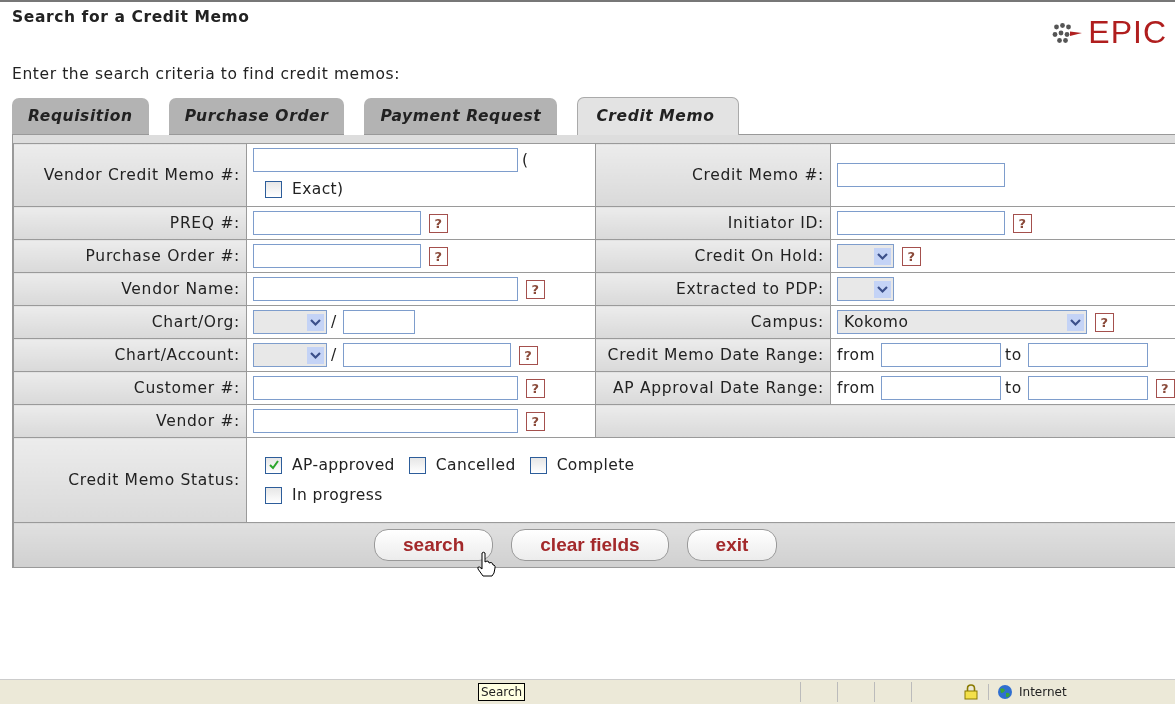 The height and width of the screenshot is (704, 1175). Describe the element at coordinates (749, 288) in the screenshot. I see `field-label: Extracted to PDP:` at that location.